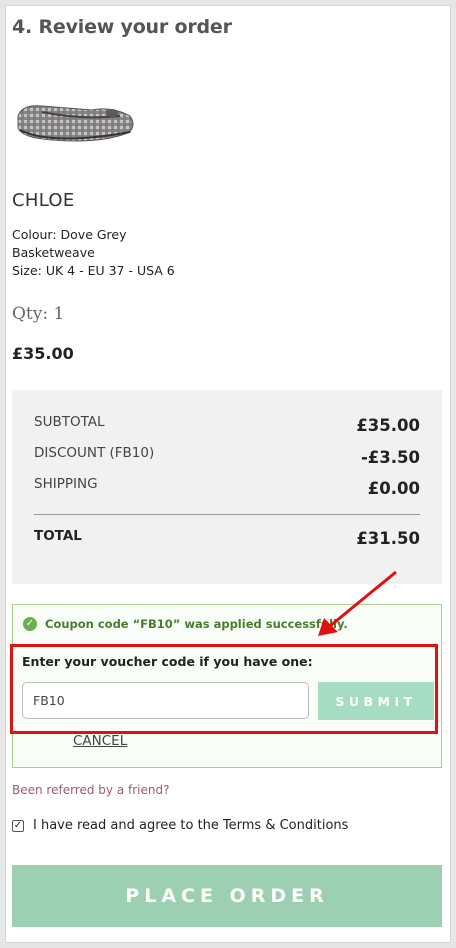 Image resolution: width=456 pixels, height=948 pixels. I want to click on subtotal-label: SUBTOTAL, so click(69, 422).